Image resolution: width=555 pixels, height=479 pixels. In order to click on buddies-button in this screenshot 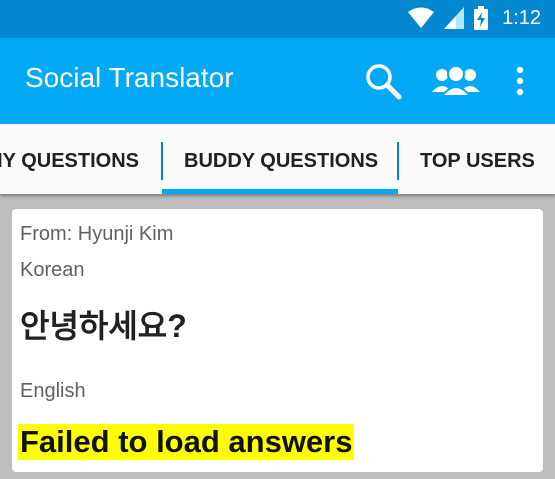, I will do `click(456, 83)`.